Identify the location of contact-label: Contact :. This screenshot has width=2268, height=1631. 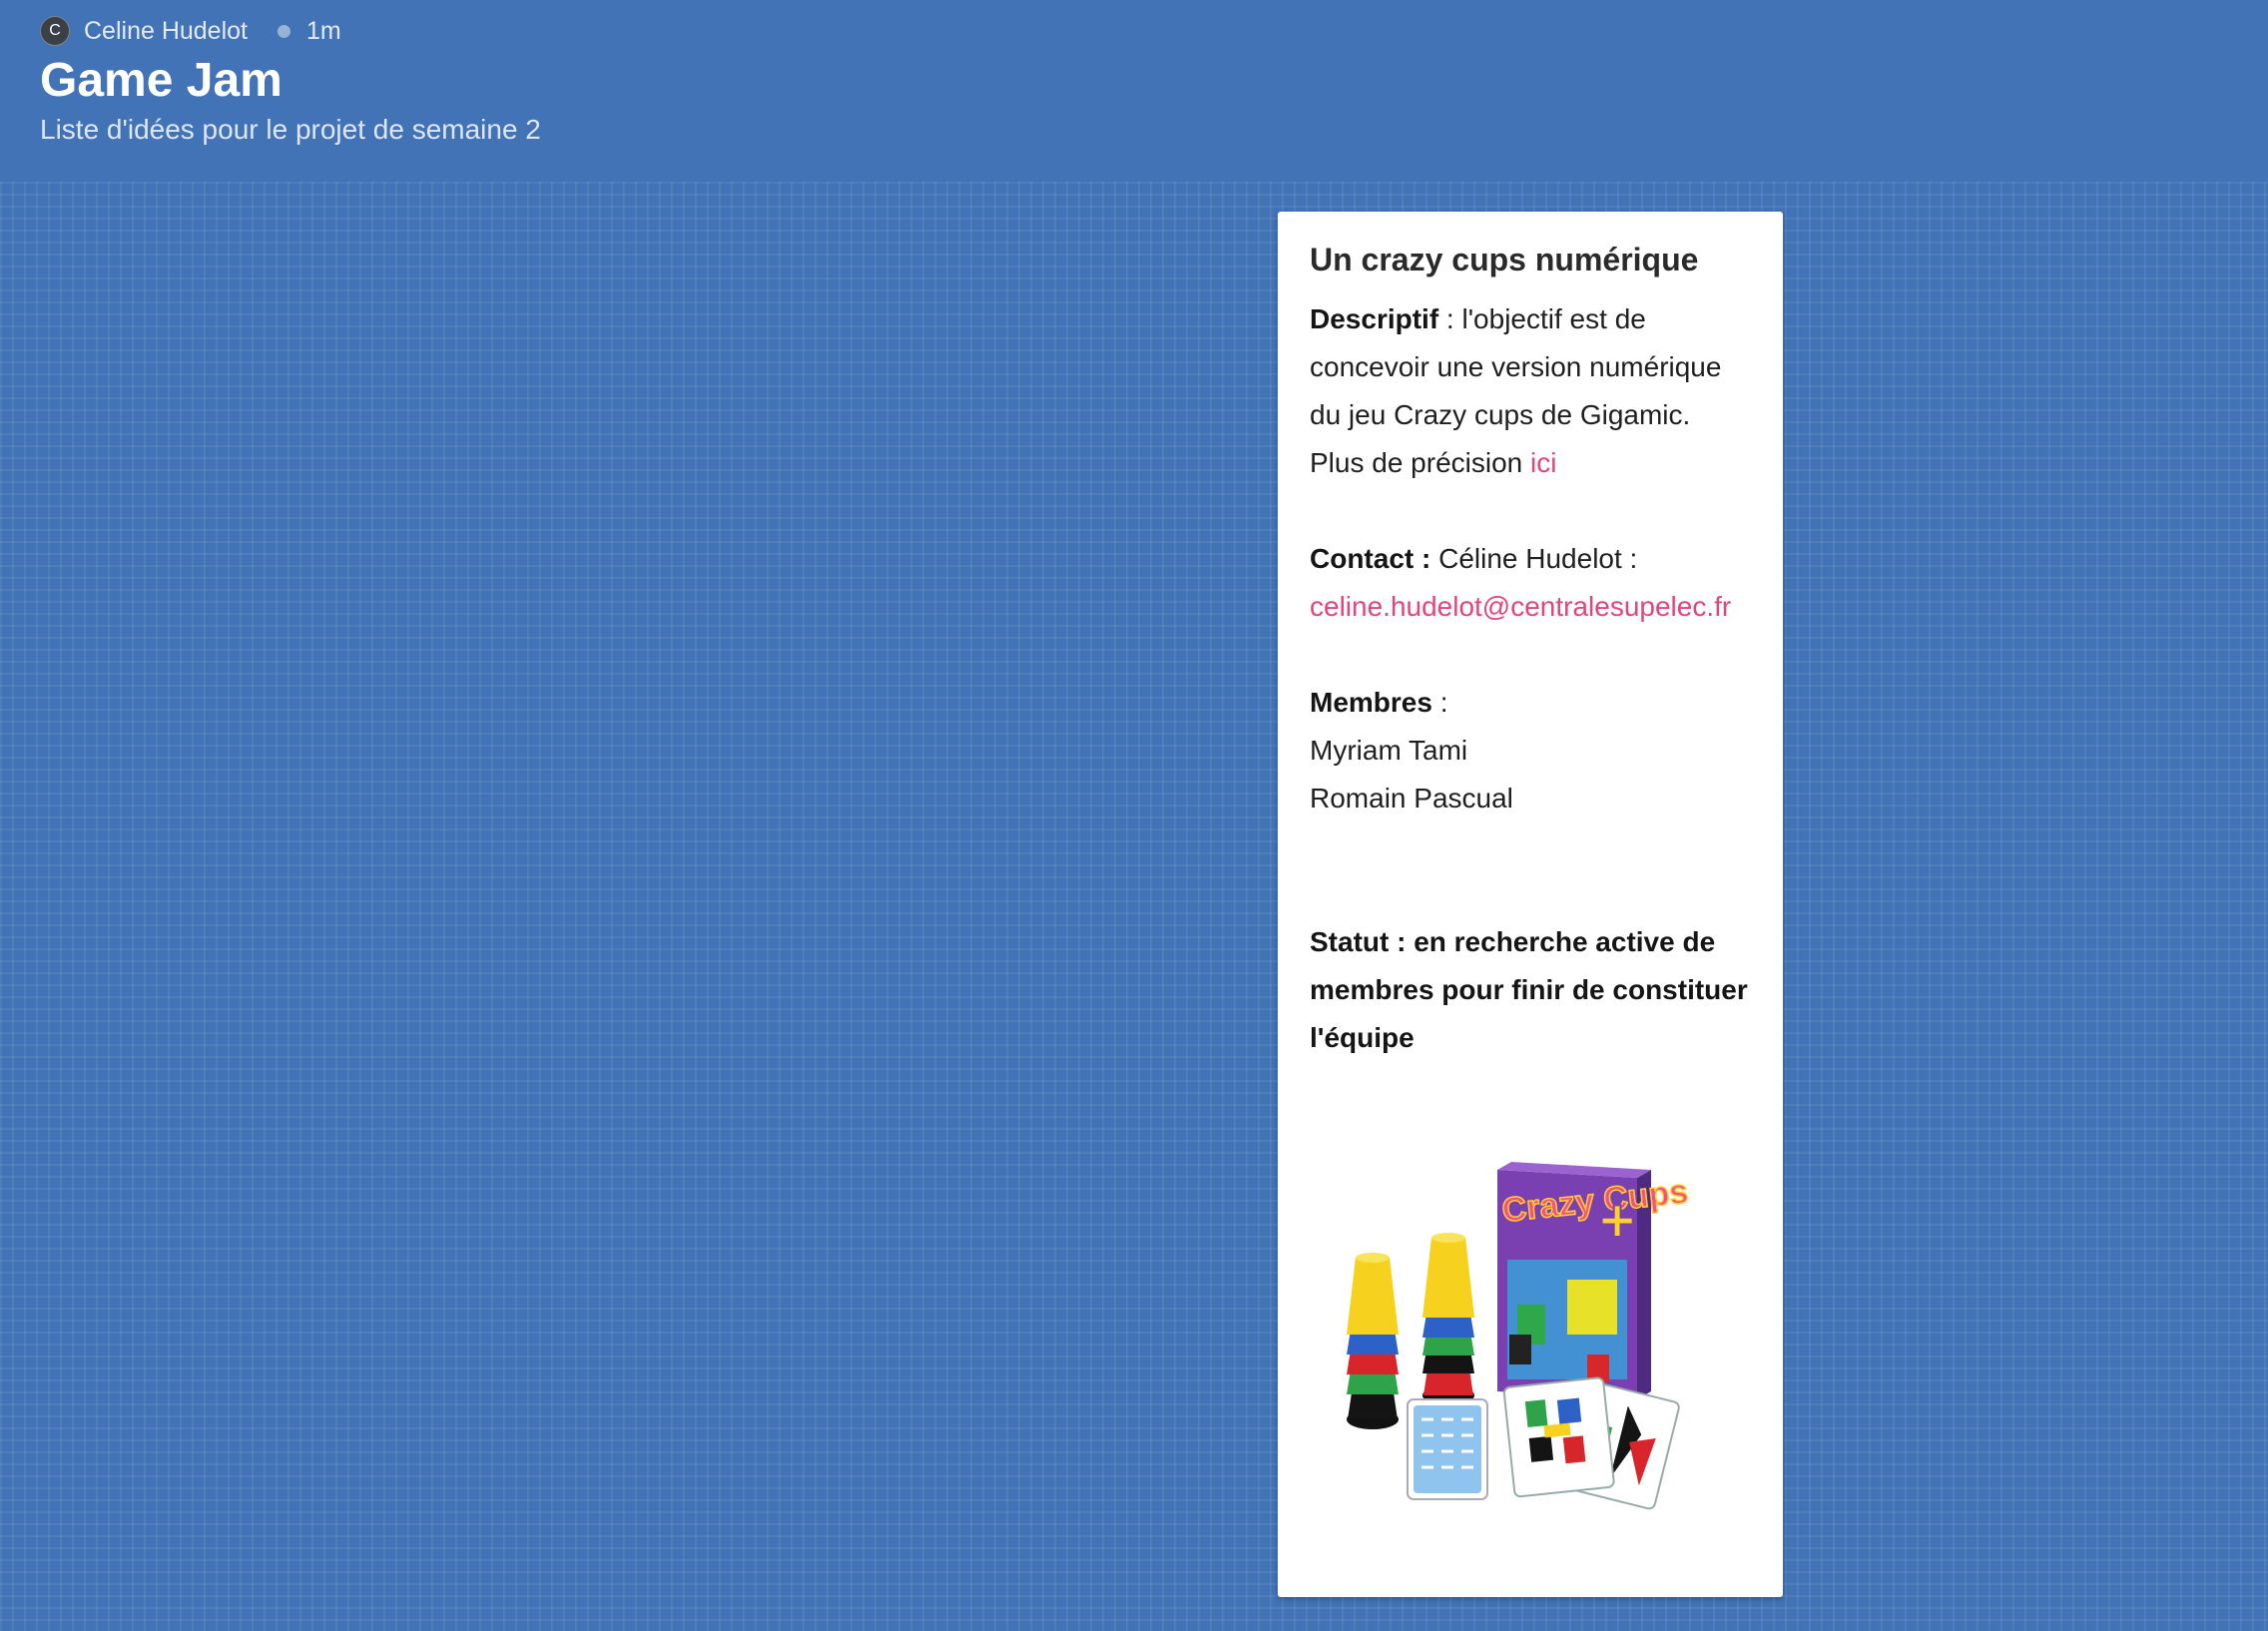
(1370, 558).